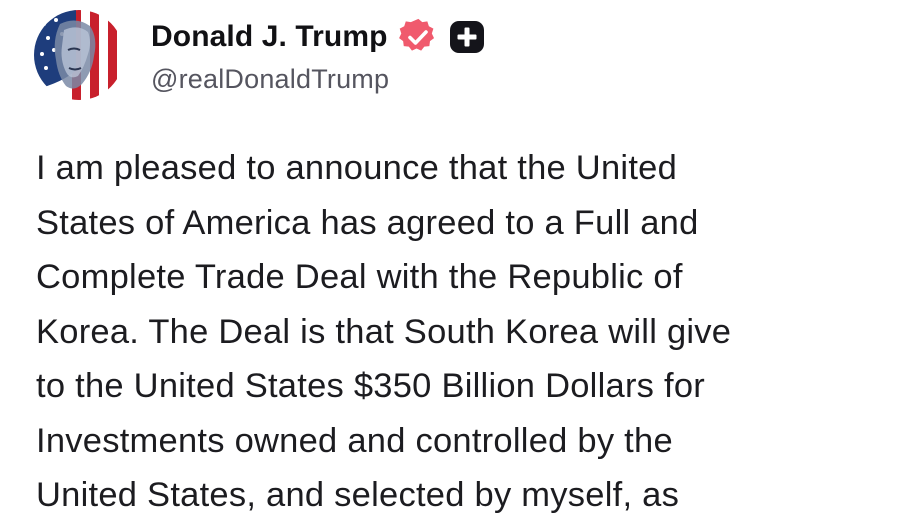  I want to click on post-header: Donald J. Trump @realDonaldTrump, so click(259, 56).